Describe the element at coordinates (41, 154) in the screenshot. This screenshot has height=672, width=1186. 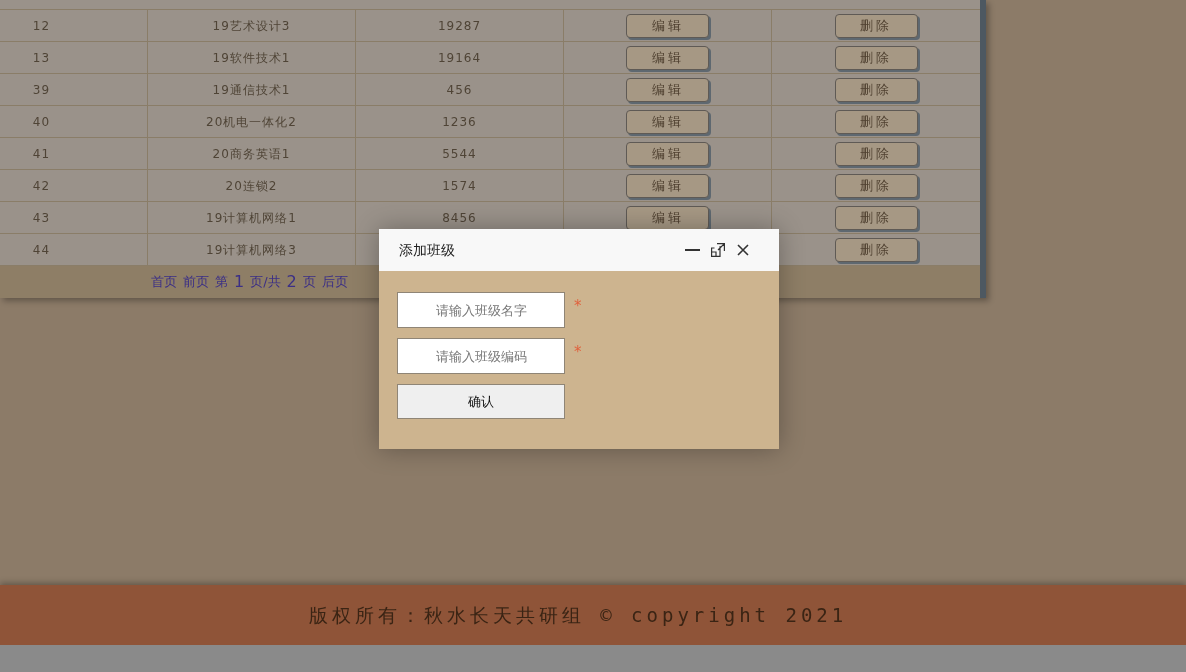
I see `id-cell-text: 41` at that location.